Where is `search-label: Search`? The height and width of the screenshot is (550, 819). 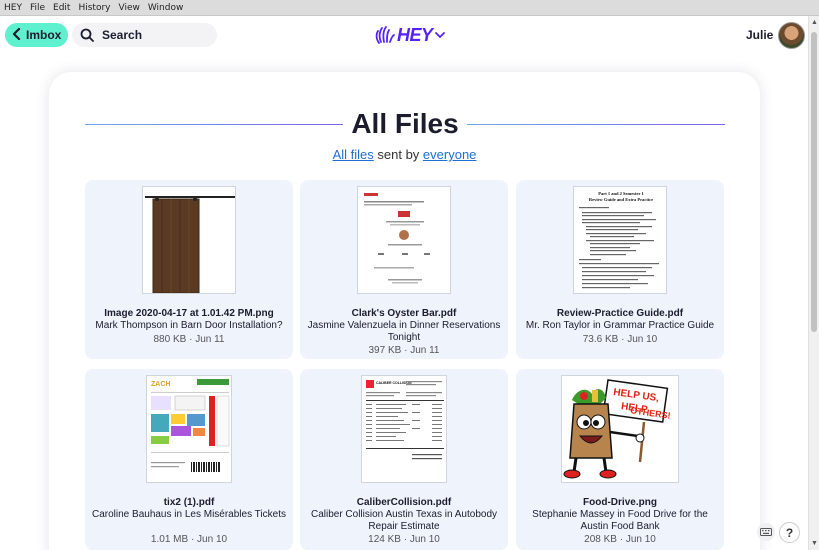
search-label: Search is located at coordinates (122, 35).